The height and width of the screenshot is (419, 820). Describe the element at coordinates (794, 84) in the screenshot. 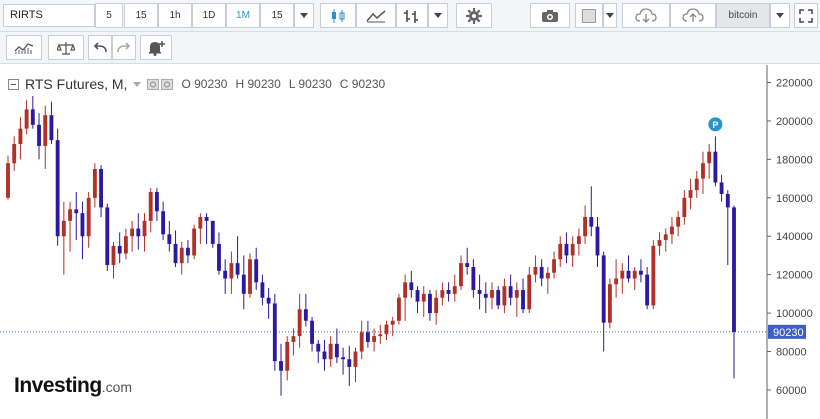

I see `price-tick-label: 220000` at that location.